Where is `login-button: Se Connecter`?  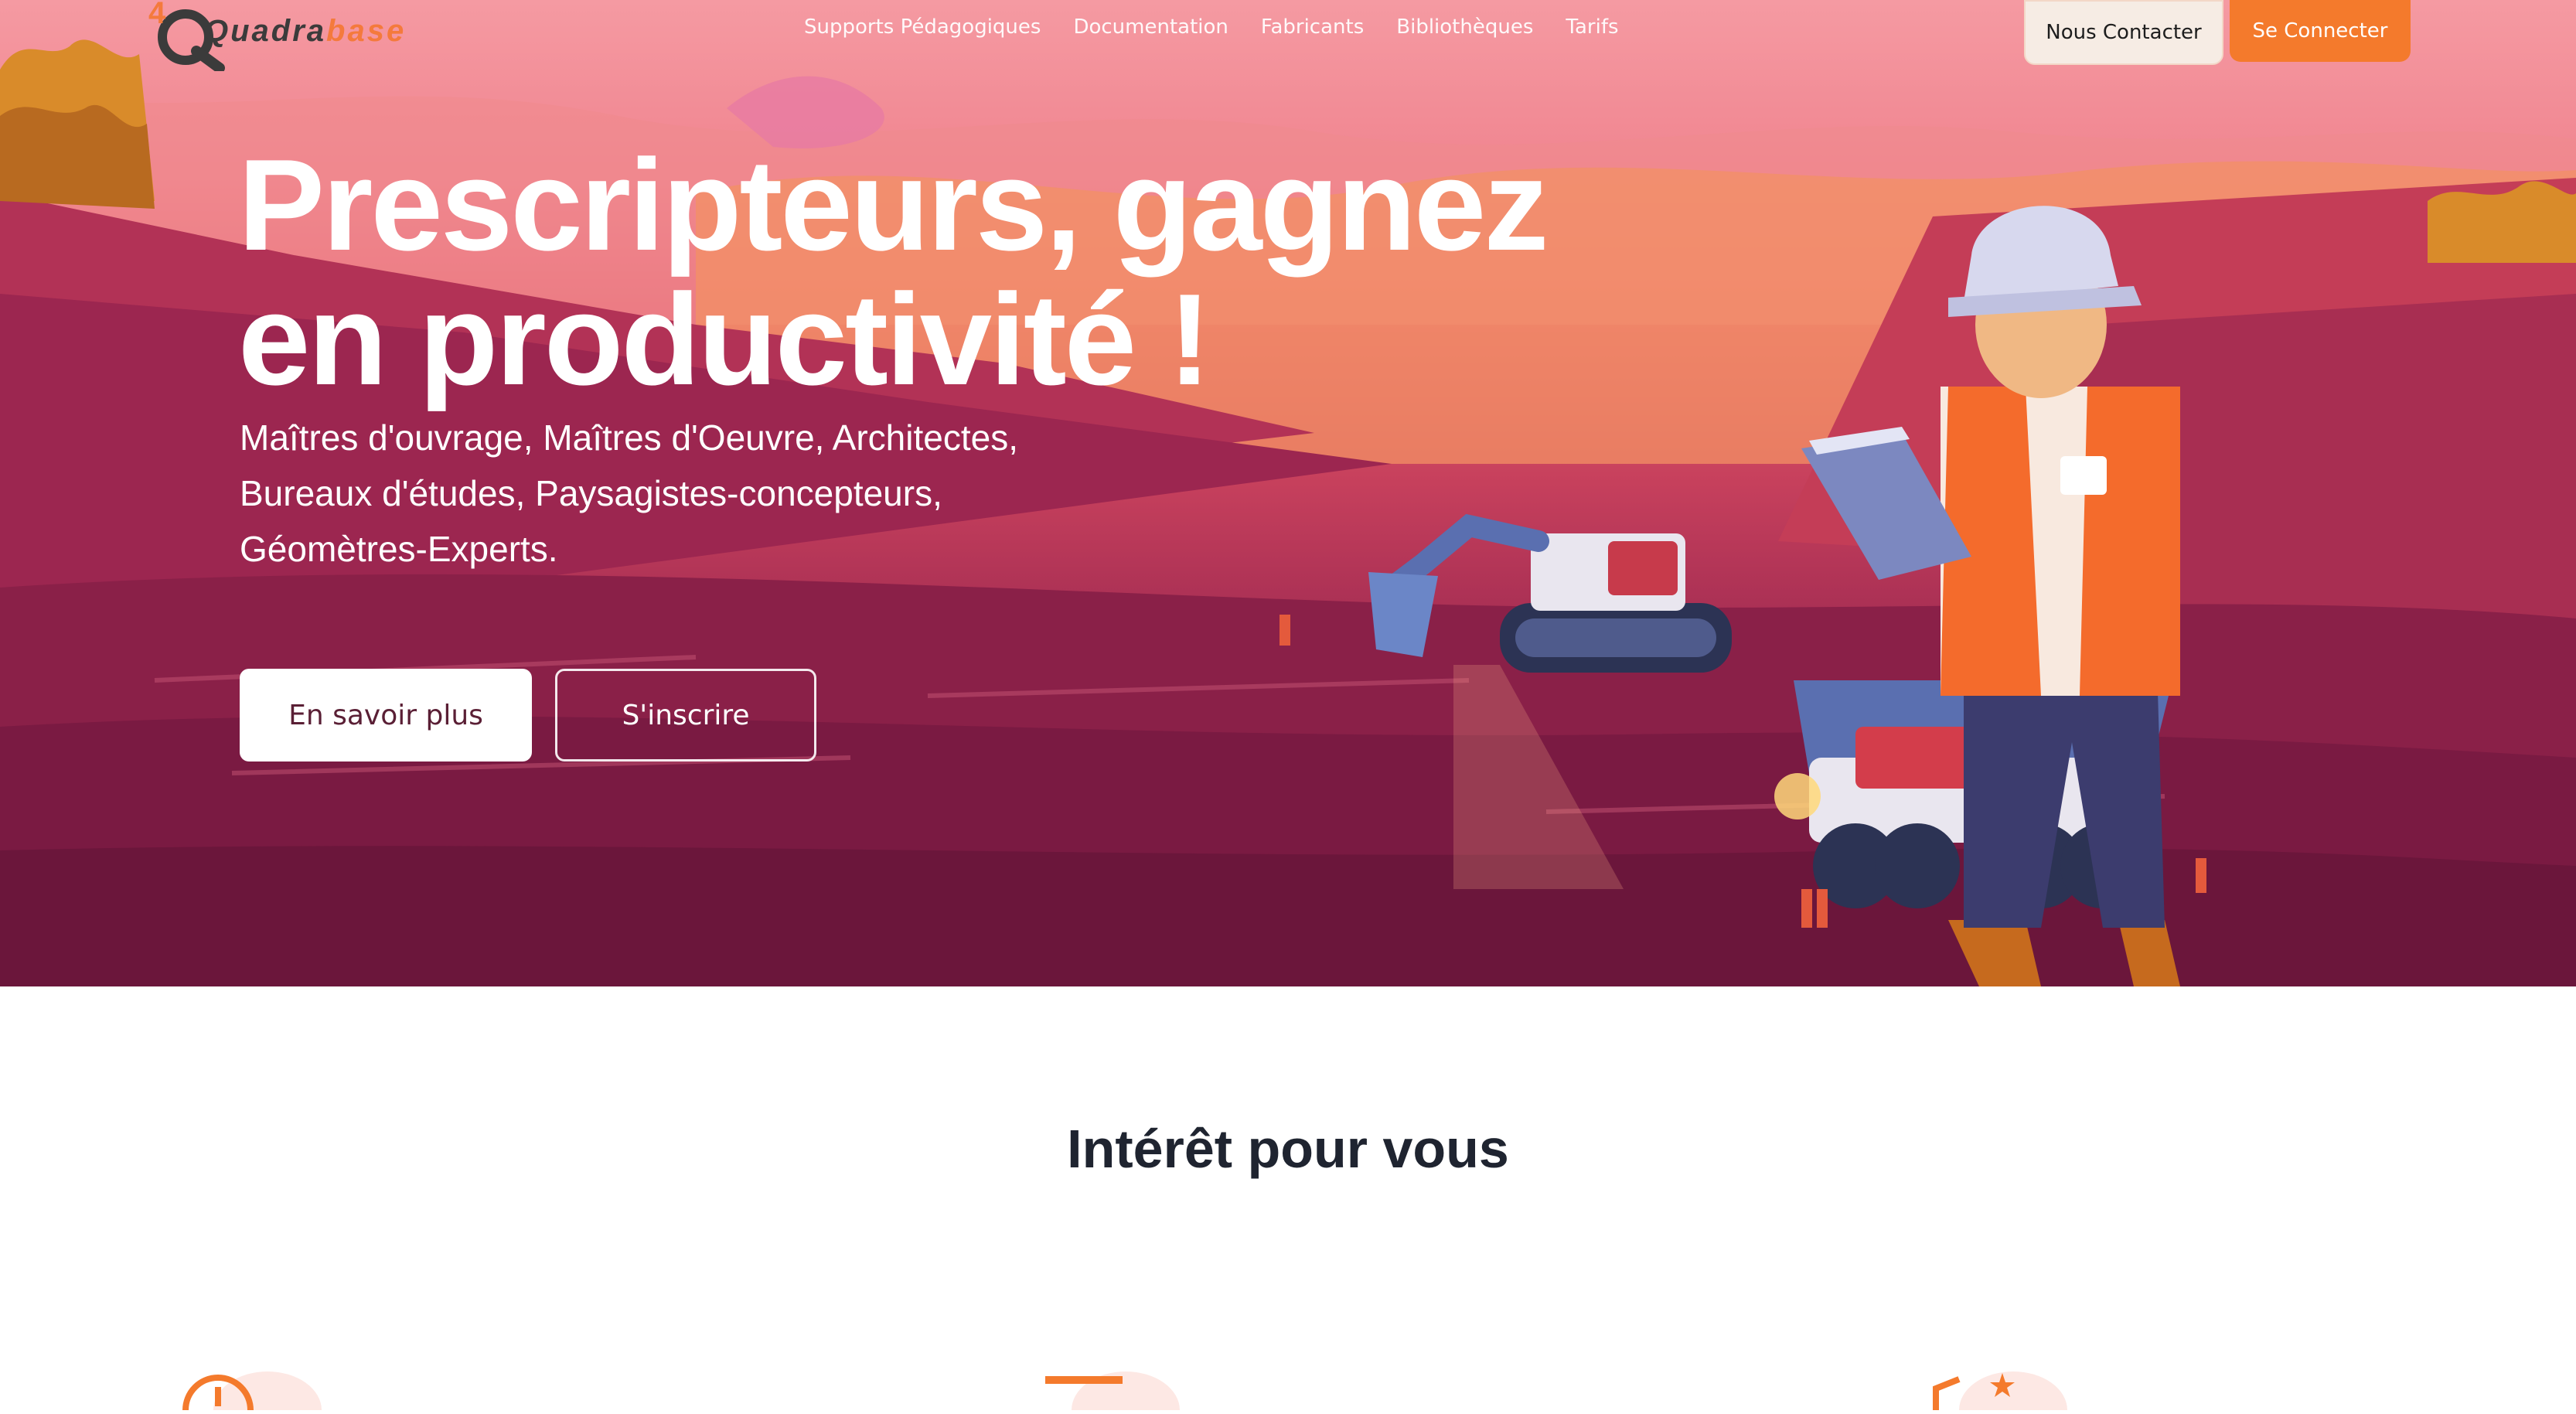 login-button: Se Connecter is located at coordinates (2320, 31).